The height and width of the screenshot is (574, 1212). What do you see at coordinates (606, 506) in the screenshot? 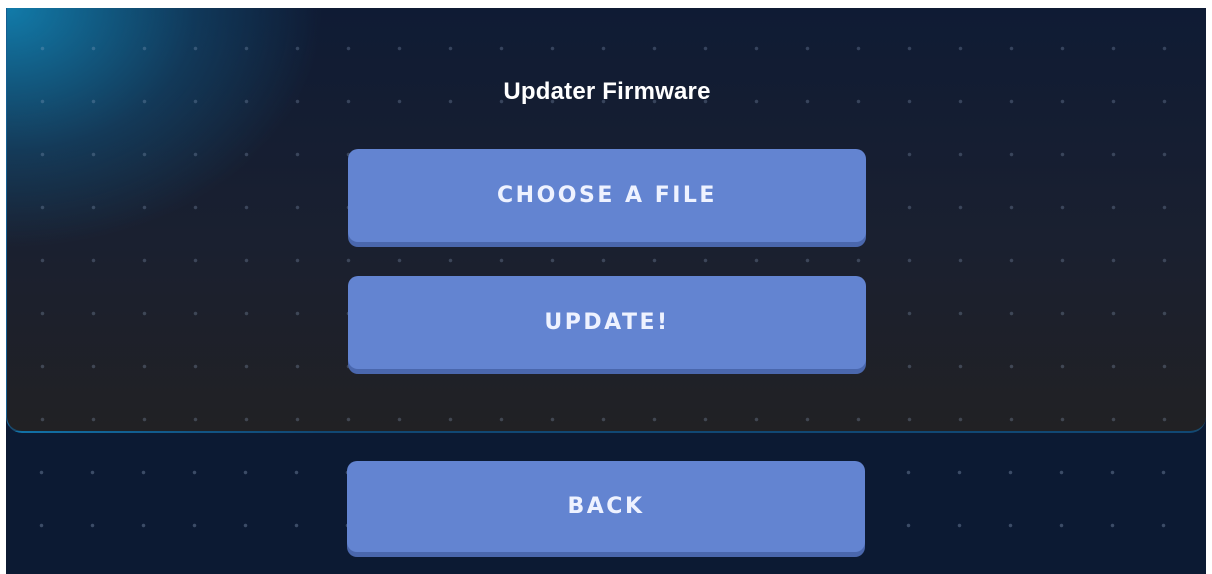
I see `back-button: BACK` at bounding box center [606, 506].